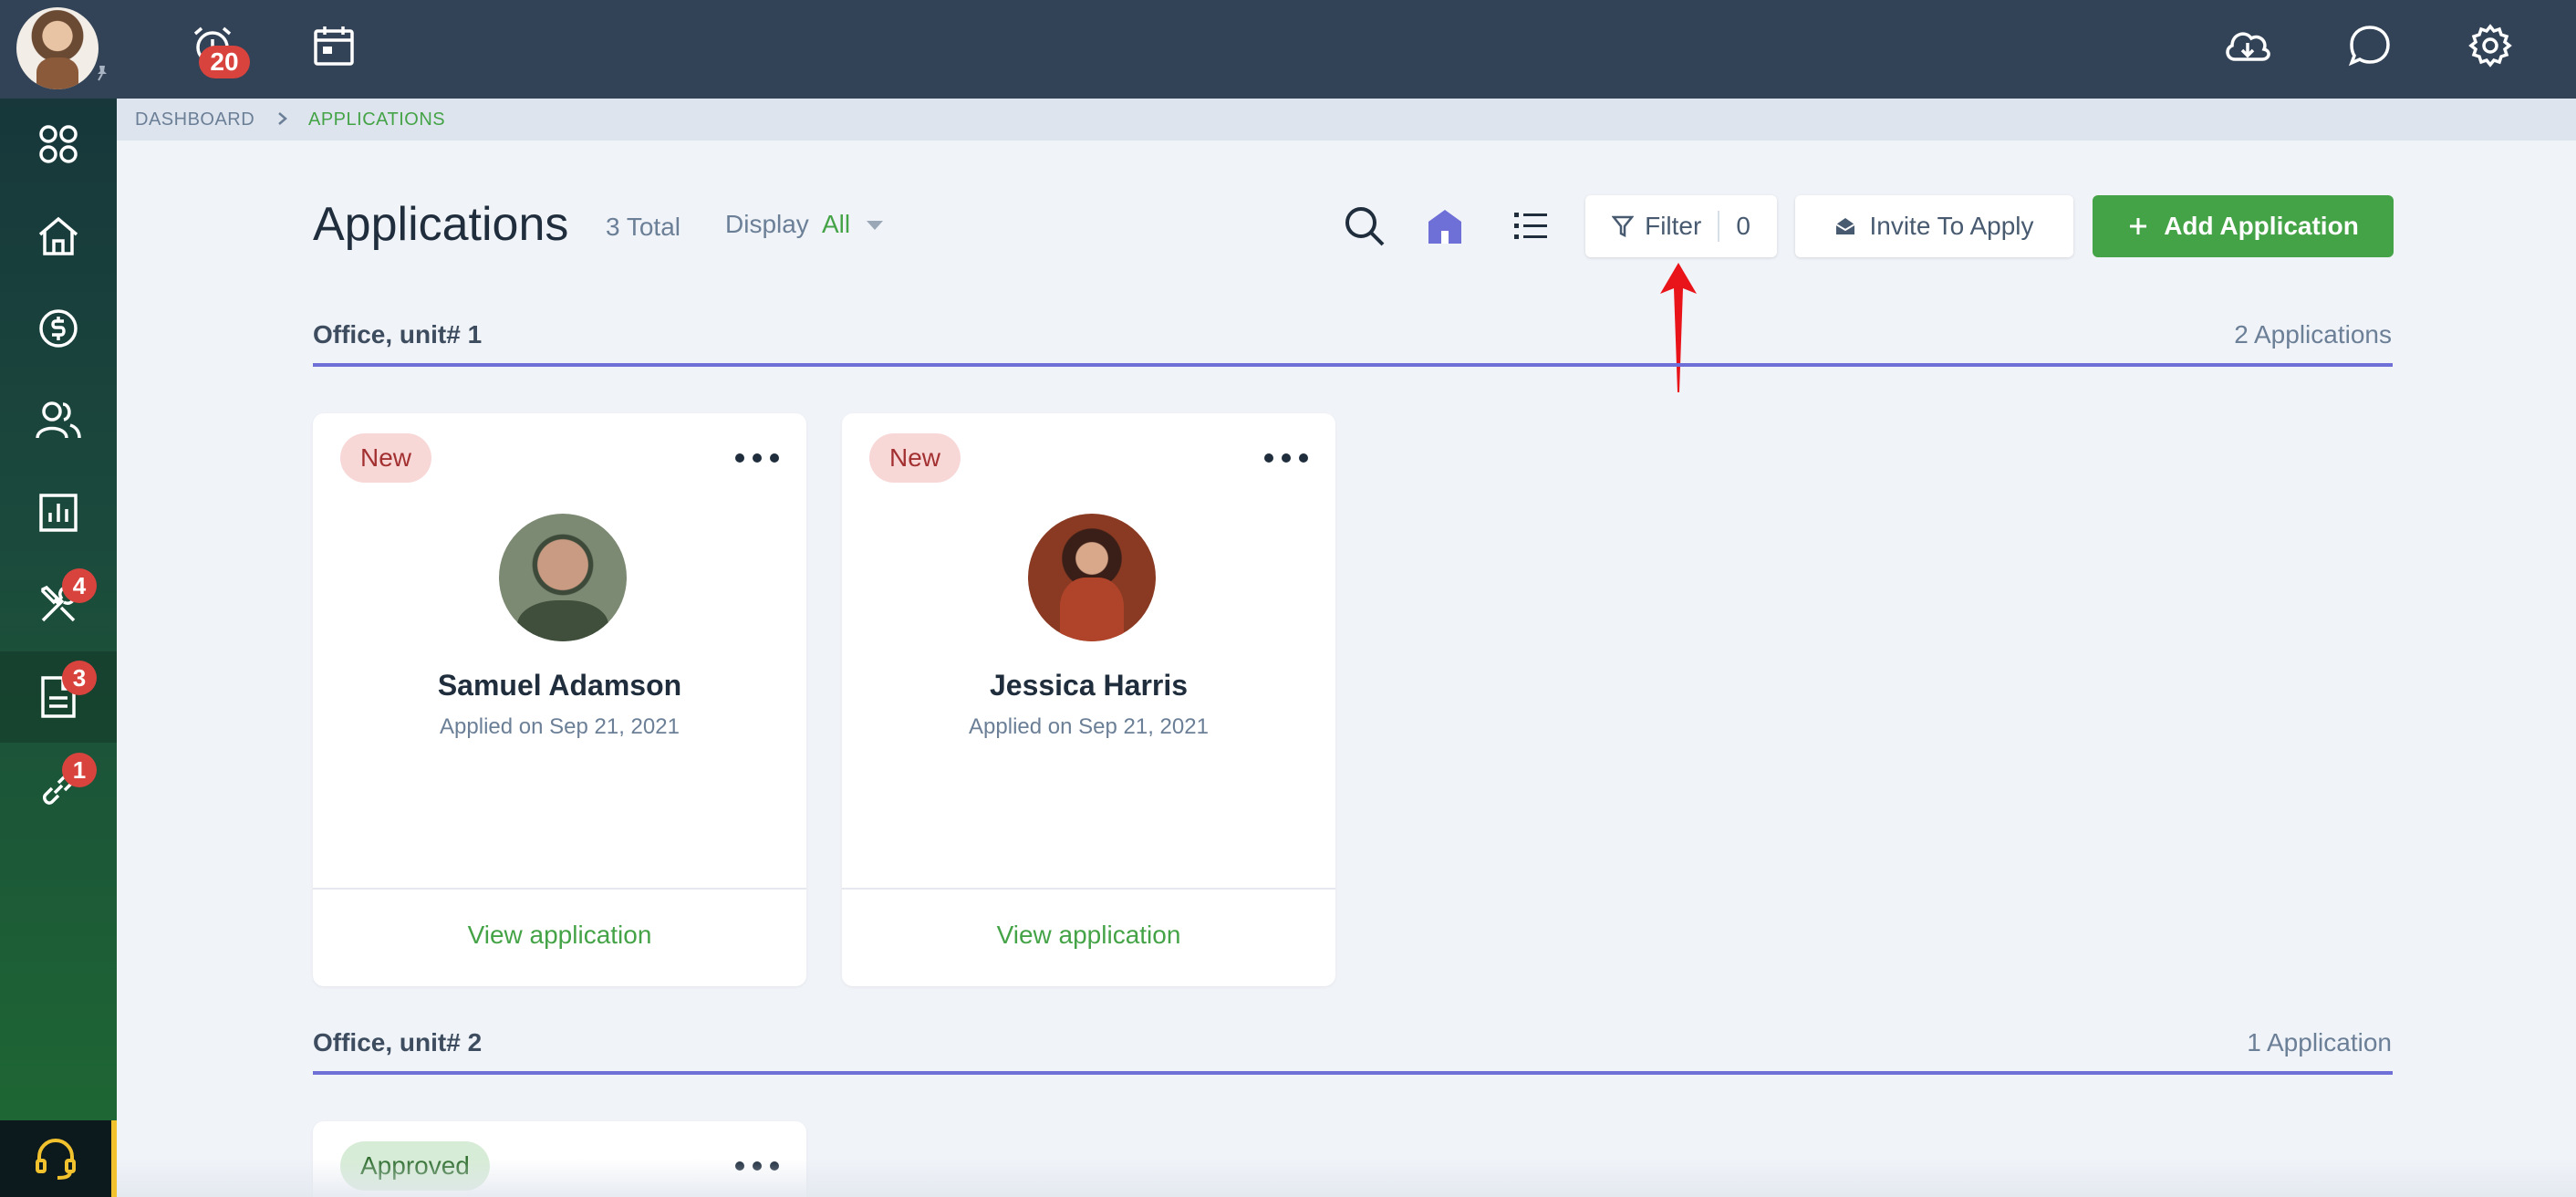  What do you see at coordinates (79, 678) in the screenshot?
I see `applications-badge: 3` at bounding box center [79, 678].